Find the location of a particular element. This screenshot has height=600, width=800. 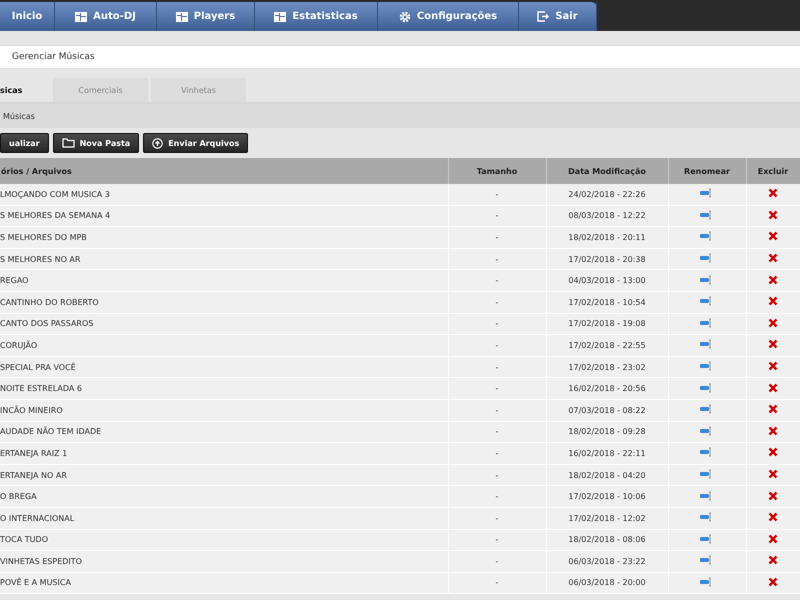

date-value: 24/02/2018 - 22:26 is located at coordinates (607, 194).